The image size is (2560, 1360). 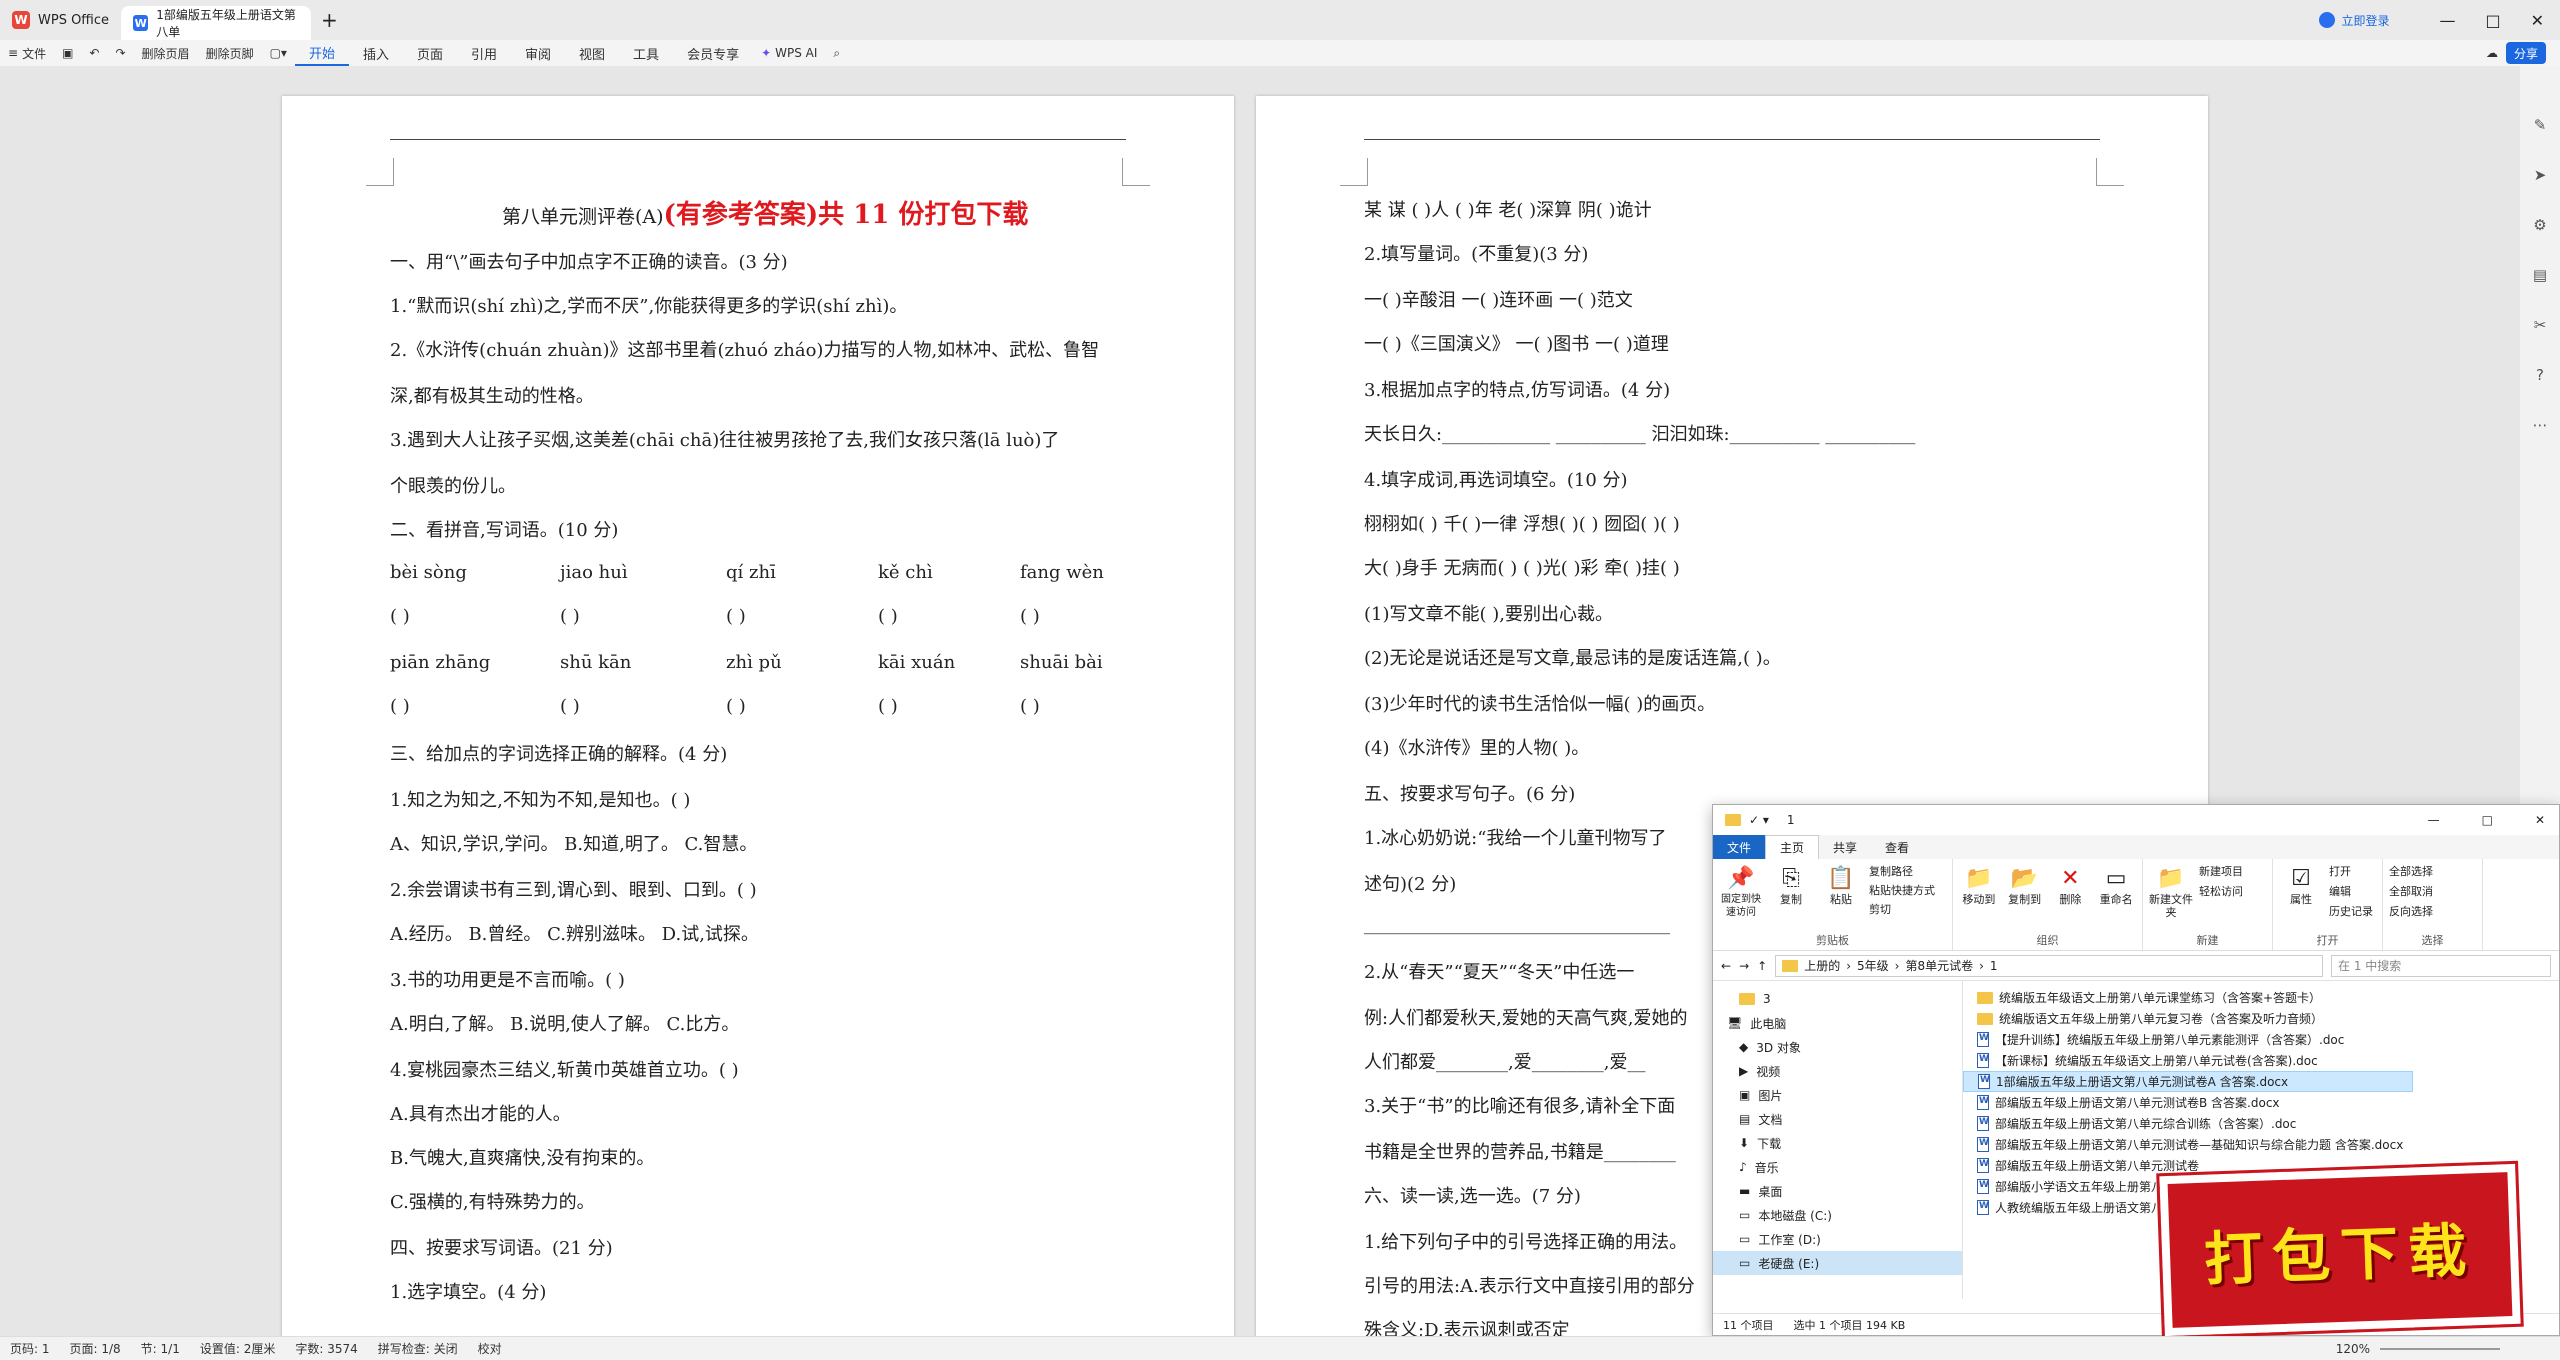 I want to click on list-item: 统编版五年级语文上册第八单元课堂练习（含答案+答题卡）, so click(x=2261, y=997).